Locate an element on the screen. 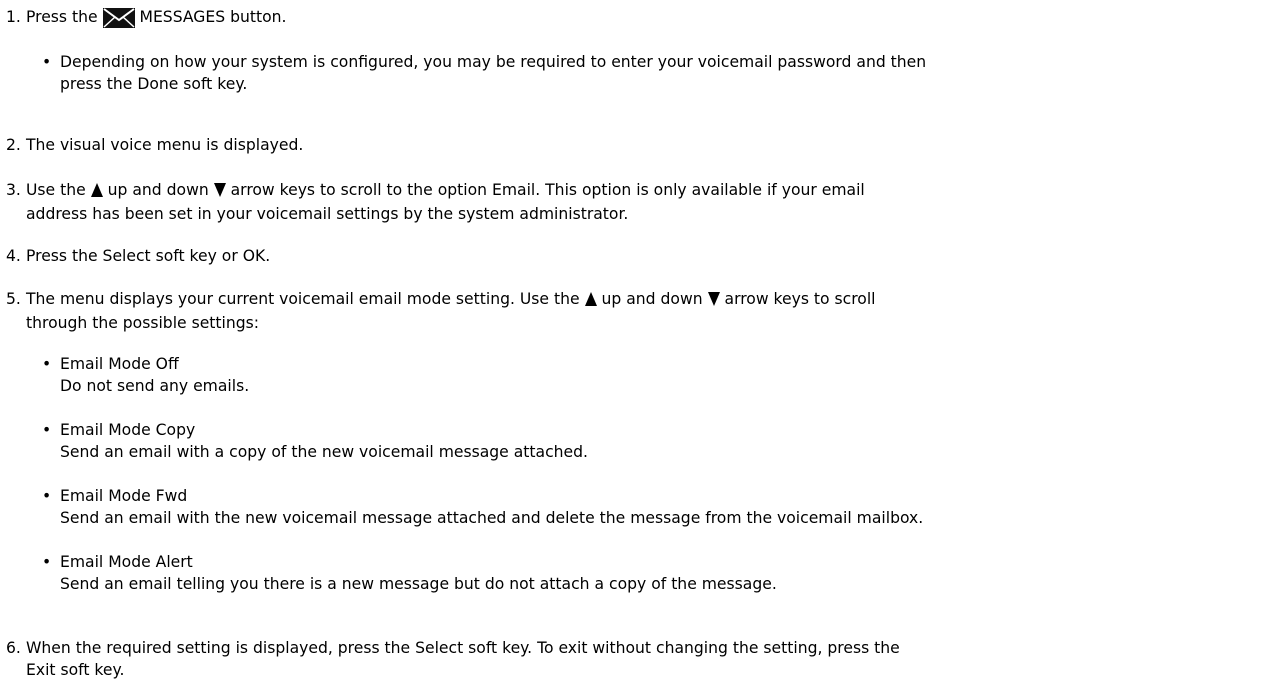 This screenshot has height=684, width=1273. envelope-icon is located at coordinates (118, 21).